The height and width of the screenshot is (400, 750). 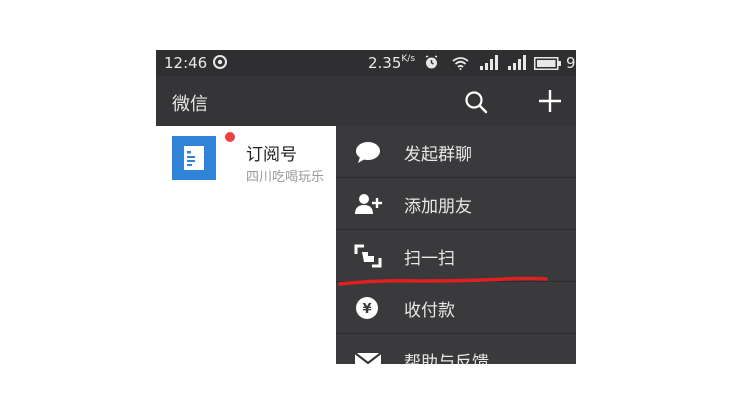 What do you see at coordinates (456, 349) in the screenshot?
I see `menu-item-help-feedback: 帮助与反馈` at bounding box center [456, 349].